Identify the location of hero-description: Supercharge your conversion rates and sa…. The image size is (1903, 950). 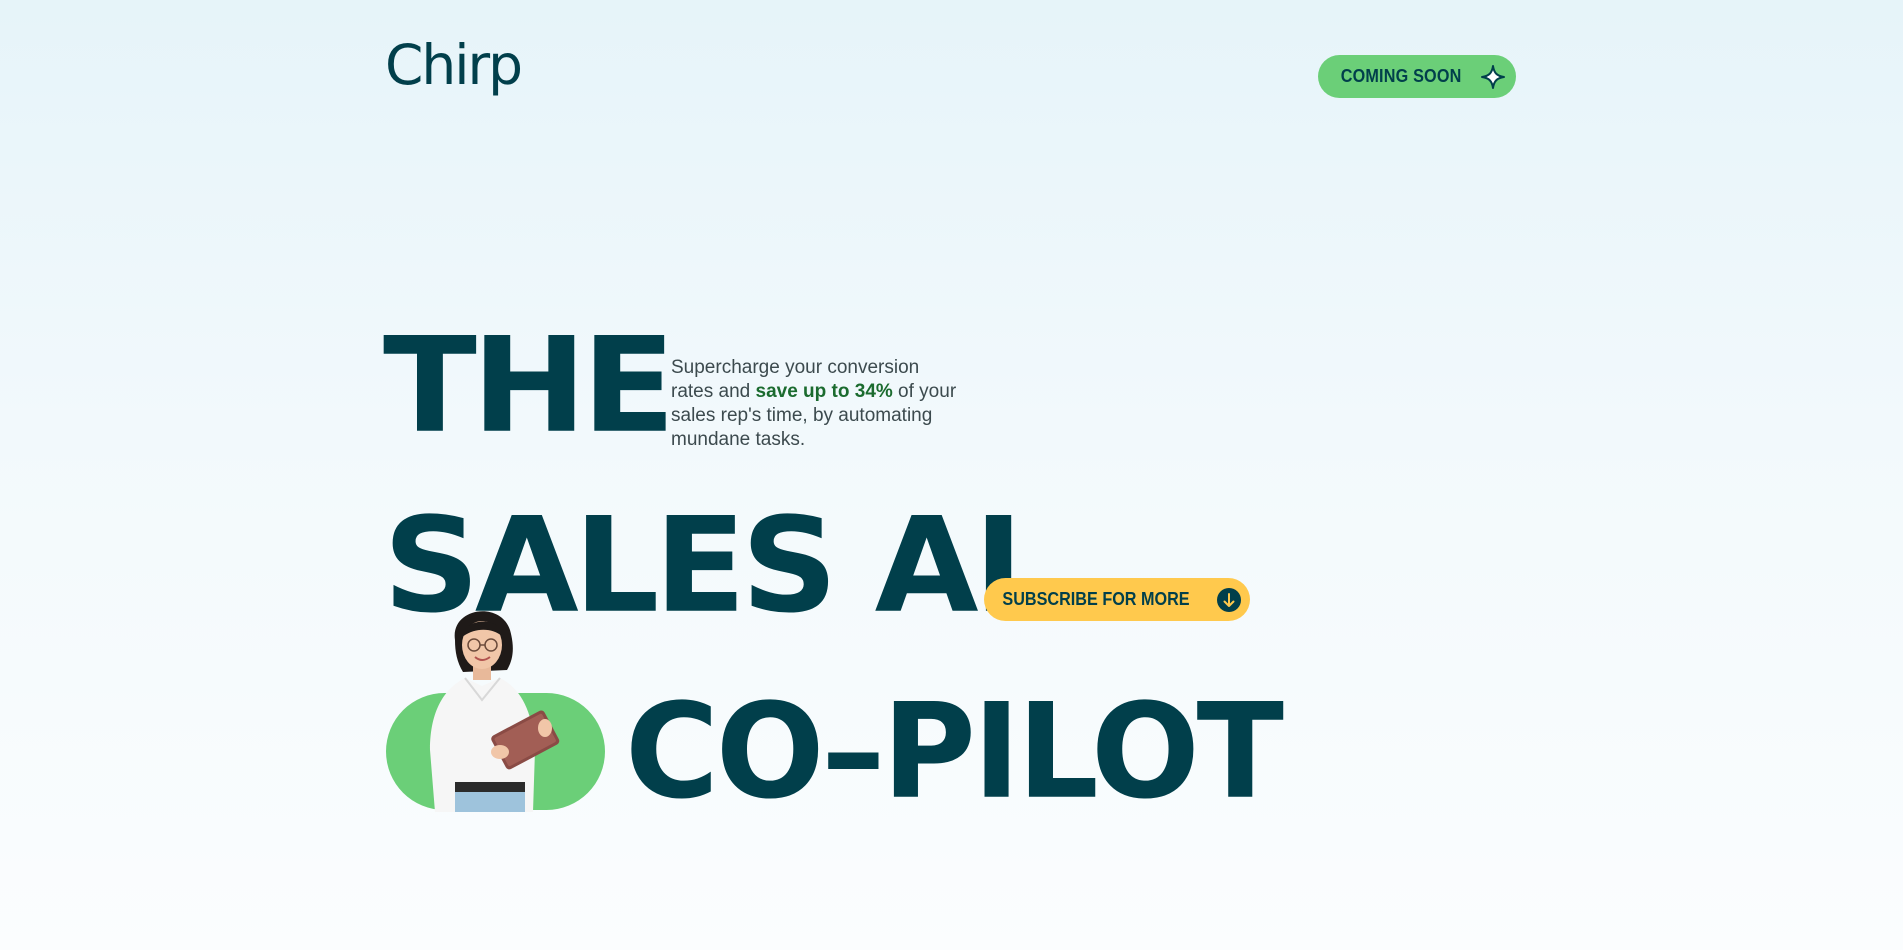
(816, 404).